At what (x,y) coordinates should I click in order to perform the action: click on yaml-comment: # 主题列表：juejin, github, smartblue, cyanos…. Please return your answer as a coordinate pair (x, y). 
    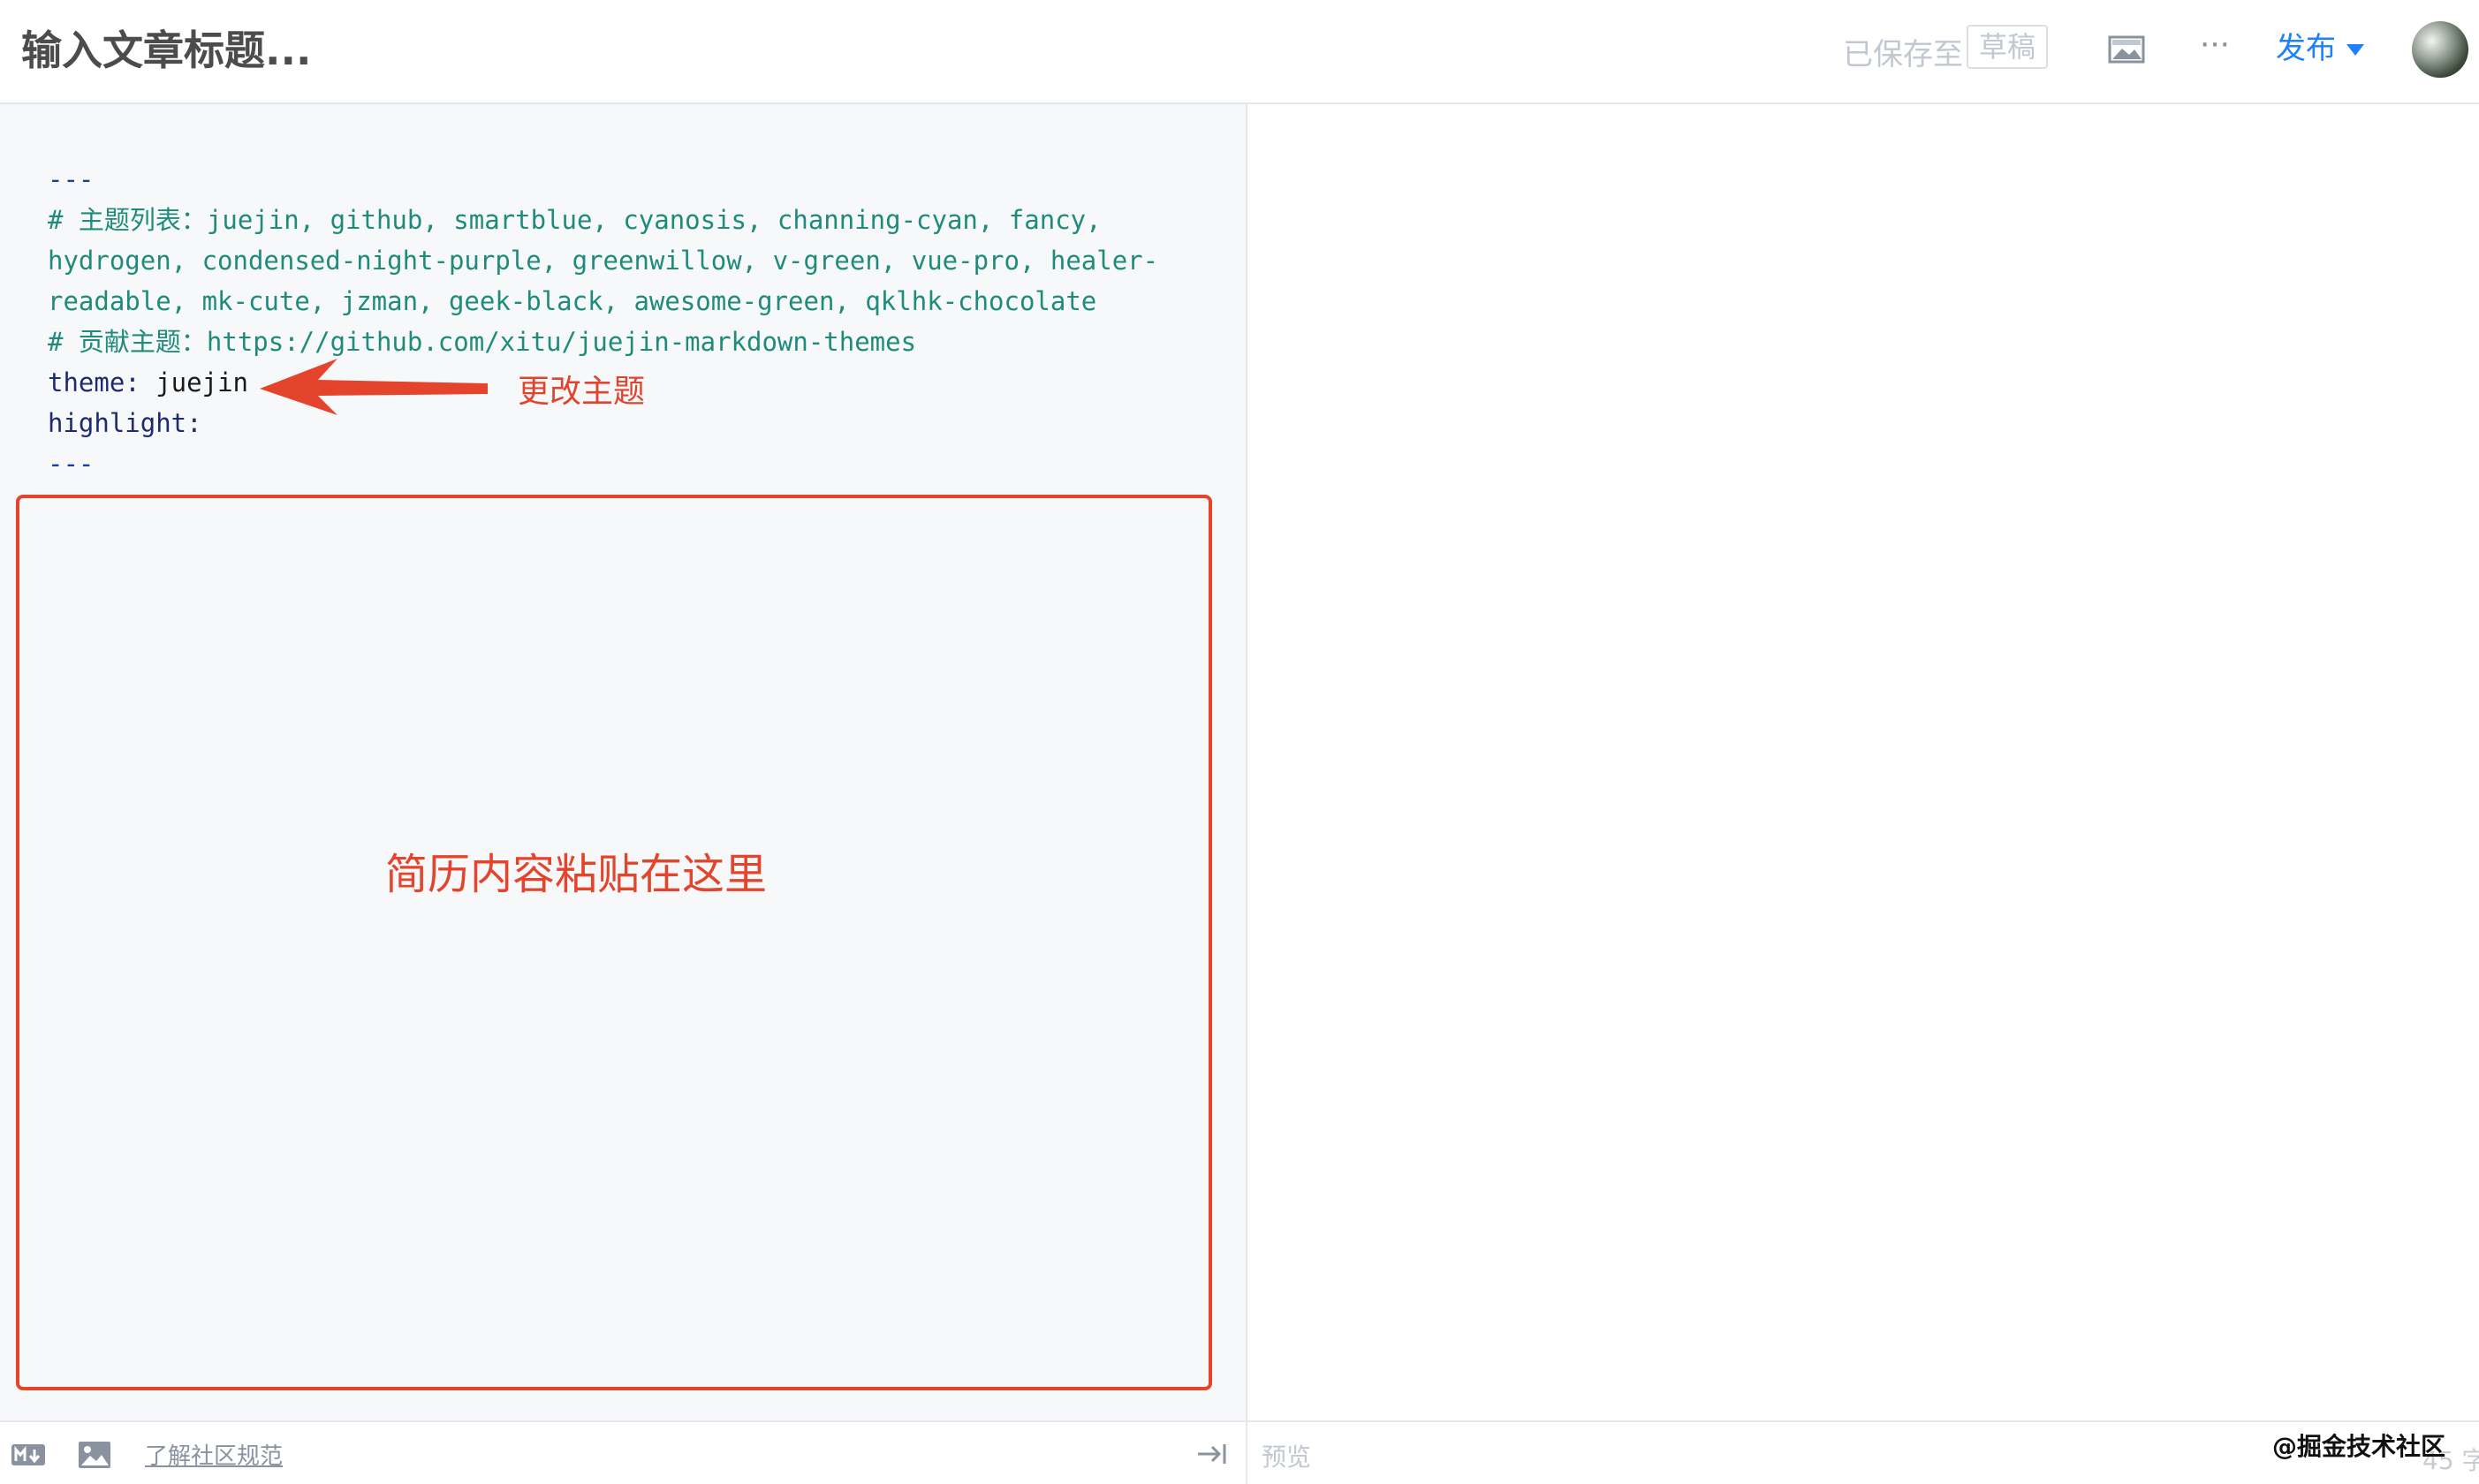
    Looking at the image, I should click on (575, 220).